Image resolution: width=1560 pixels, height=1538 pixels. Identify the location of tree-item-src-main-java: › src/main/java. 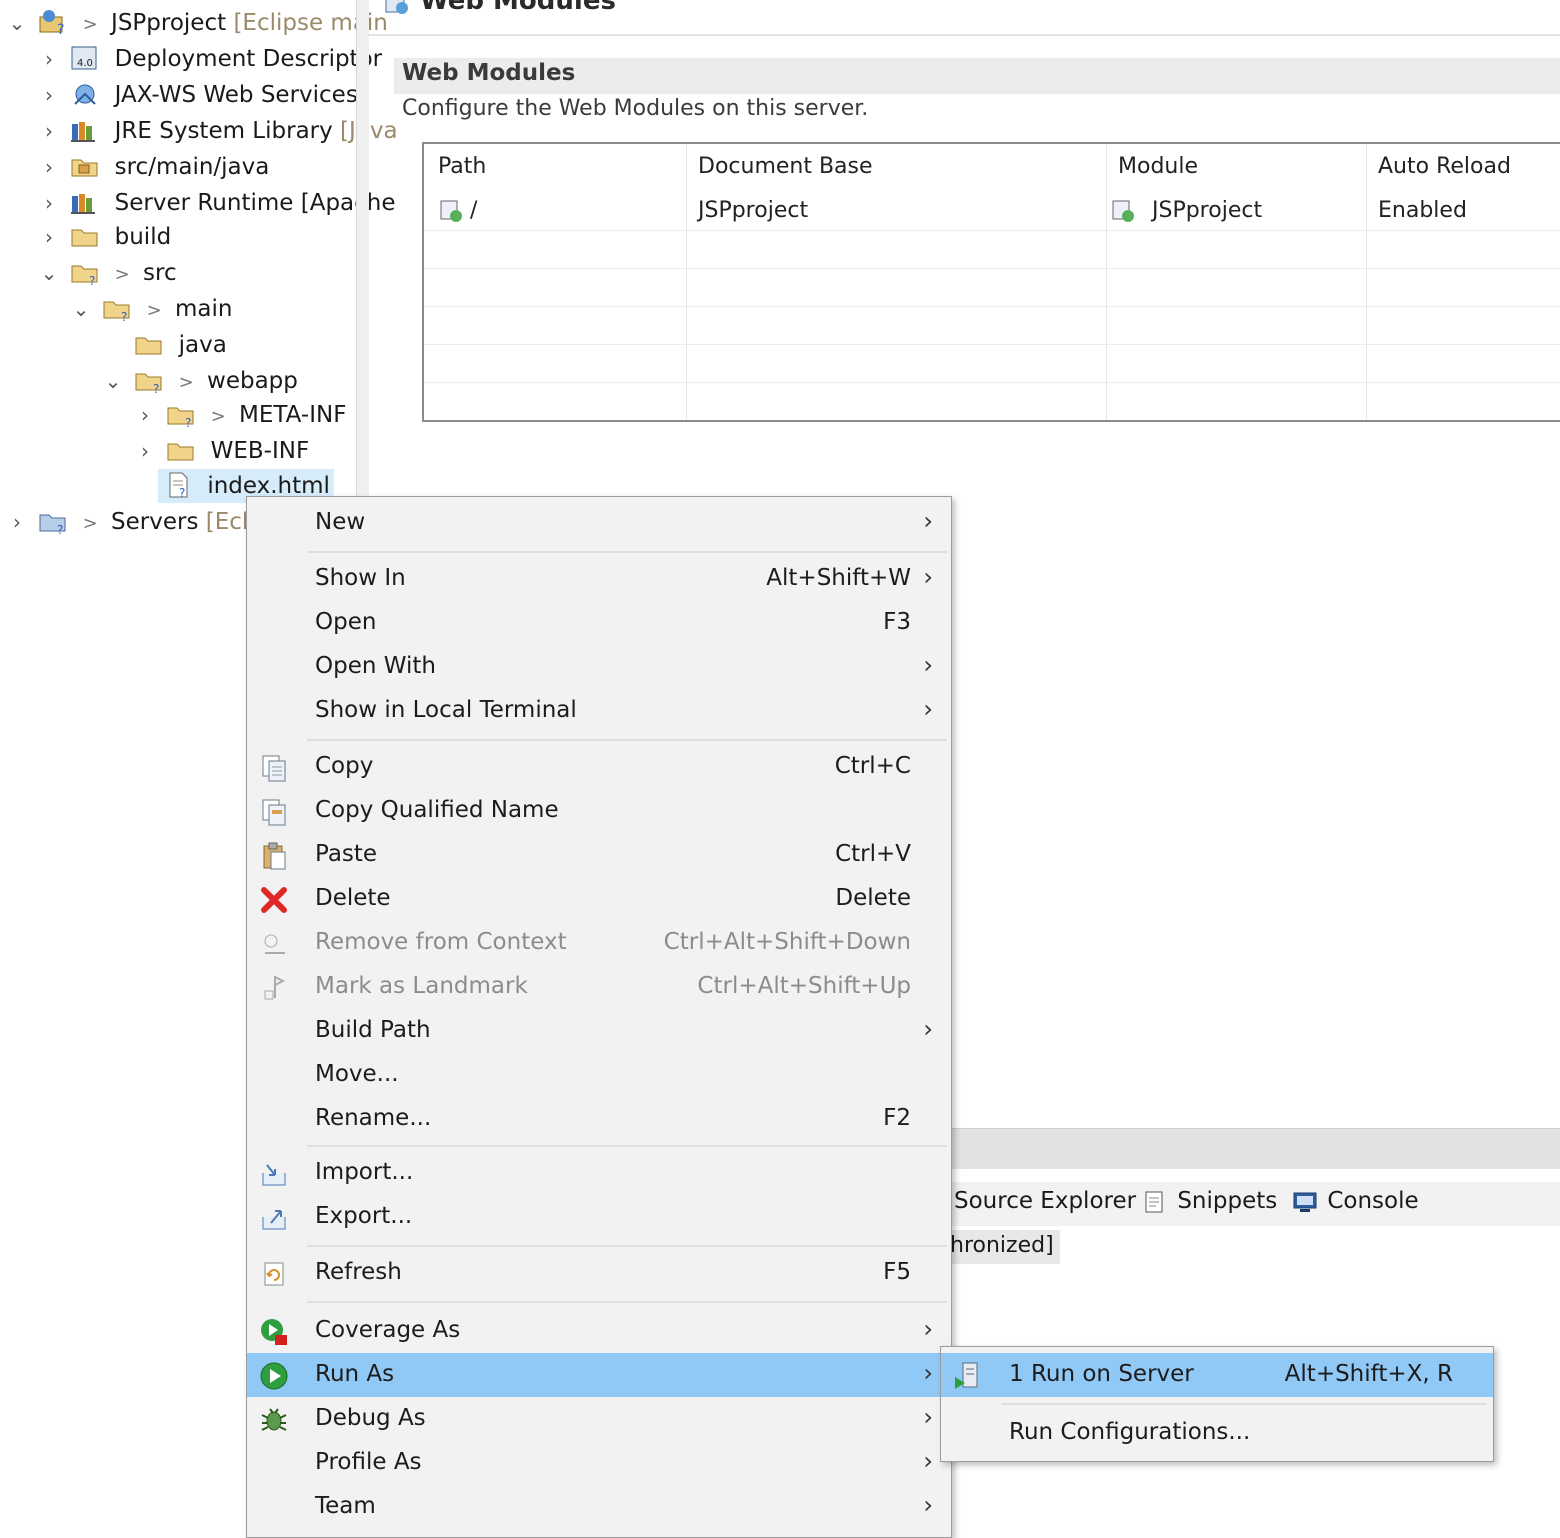
(152, 167).